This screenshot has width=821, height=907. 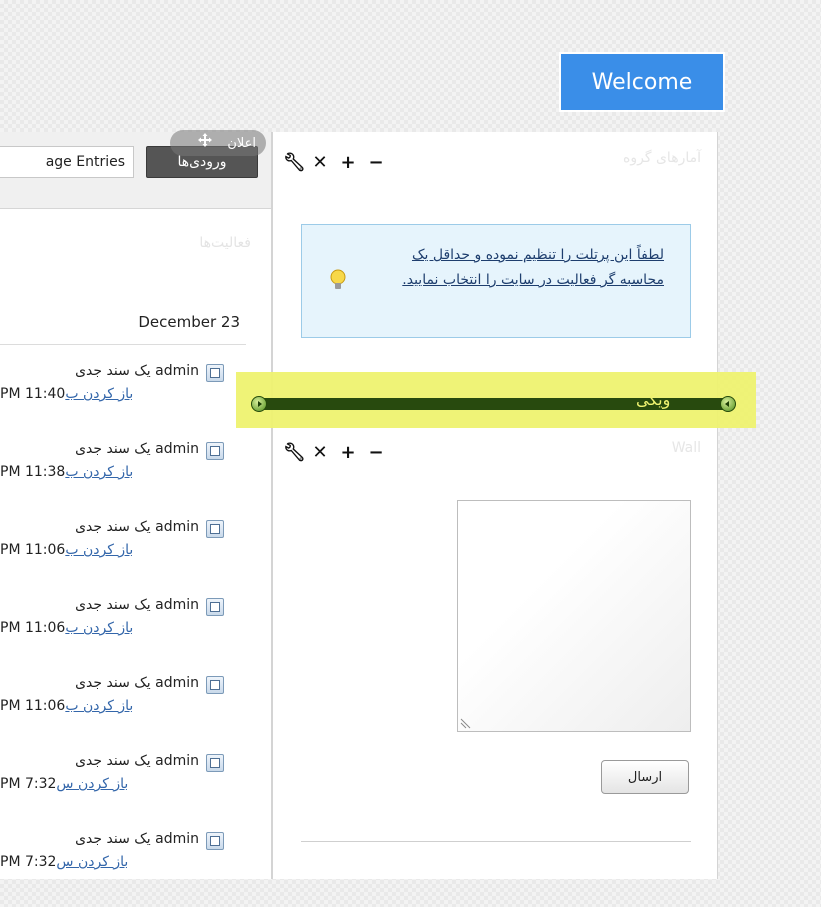 I want to click on date-divider, so click(x=123, y=344).